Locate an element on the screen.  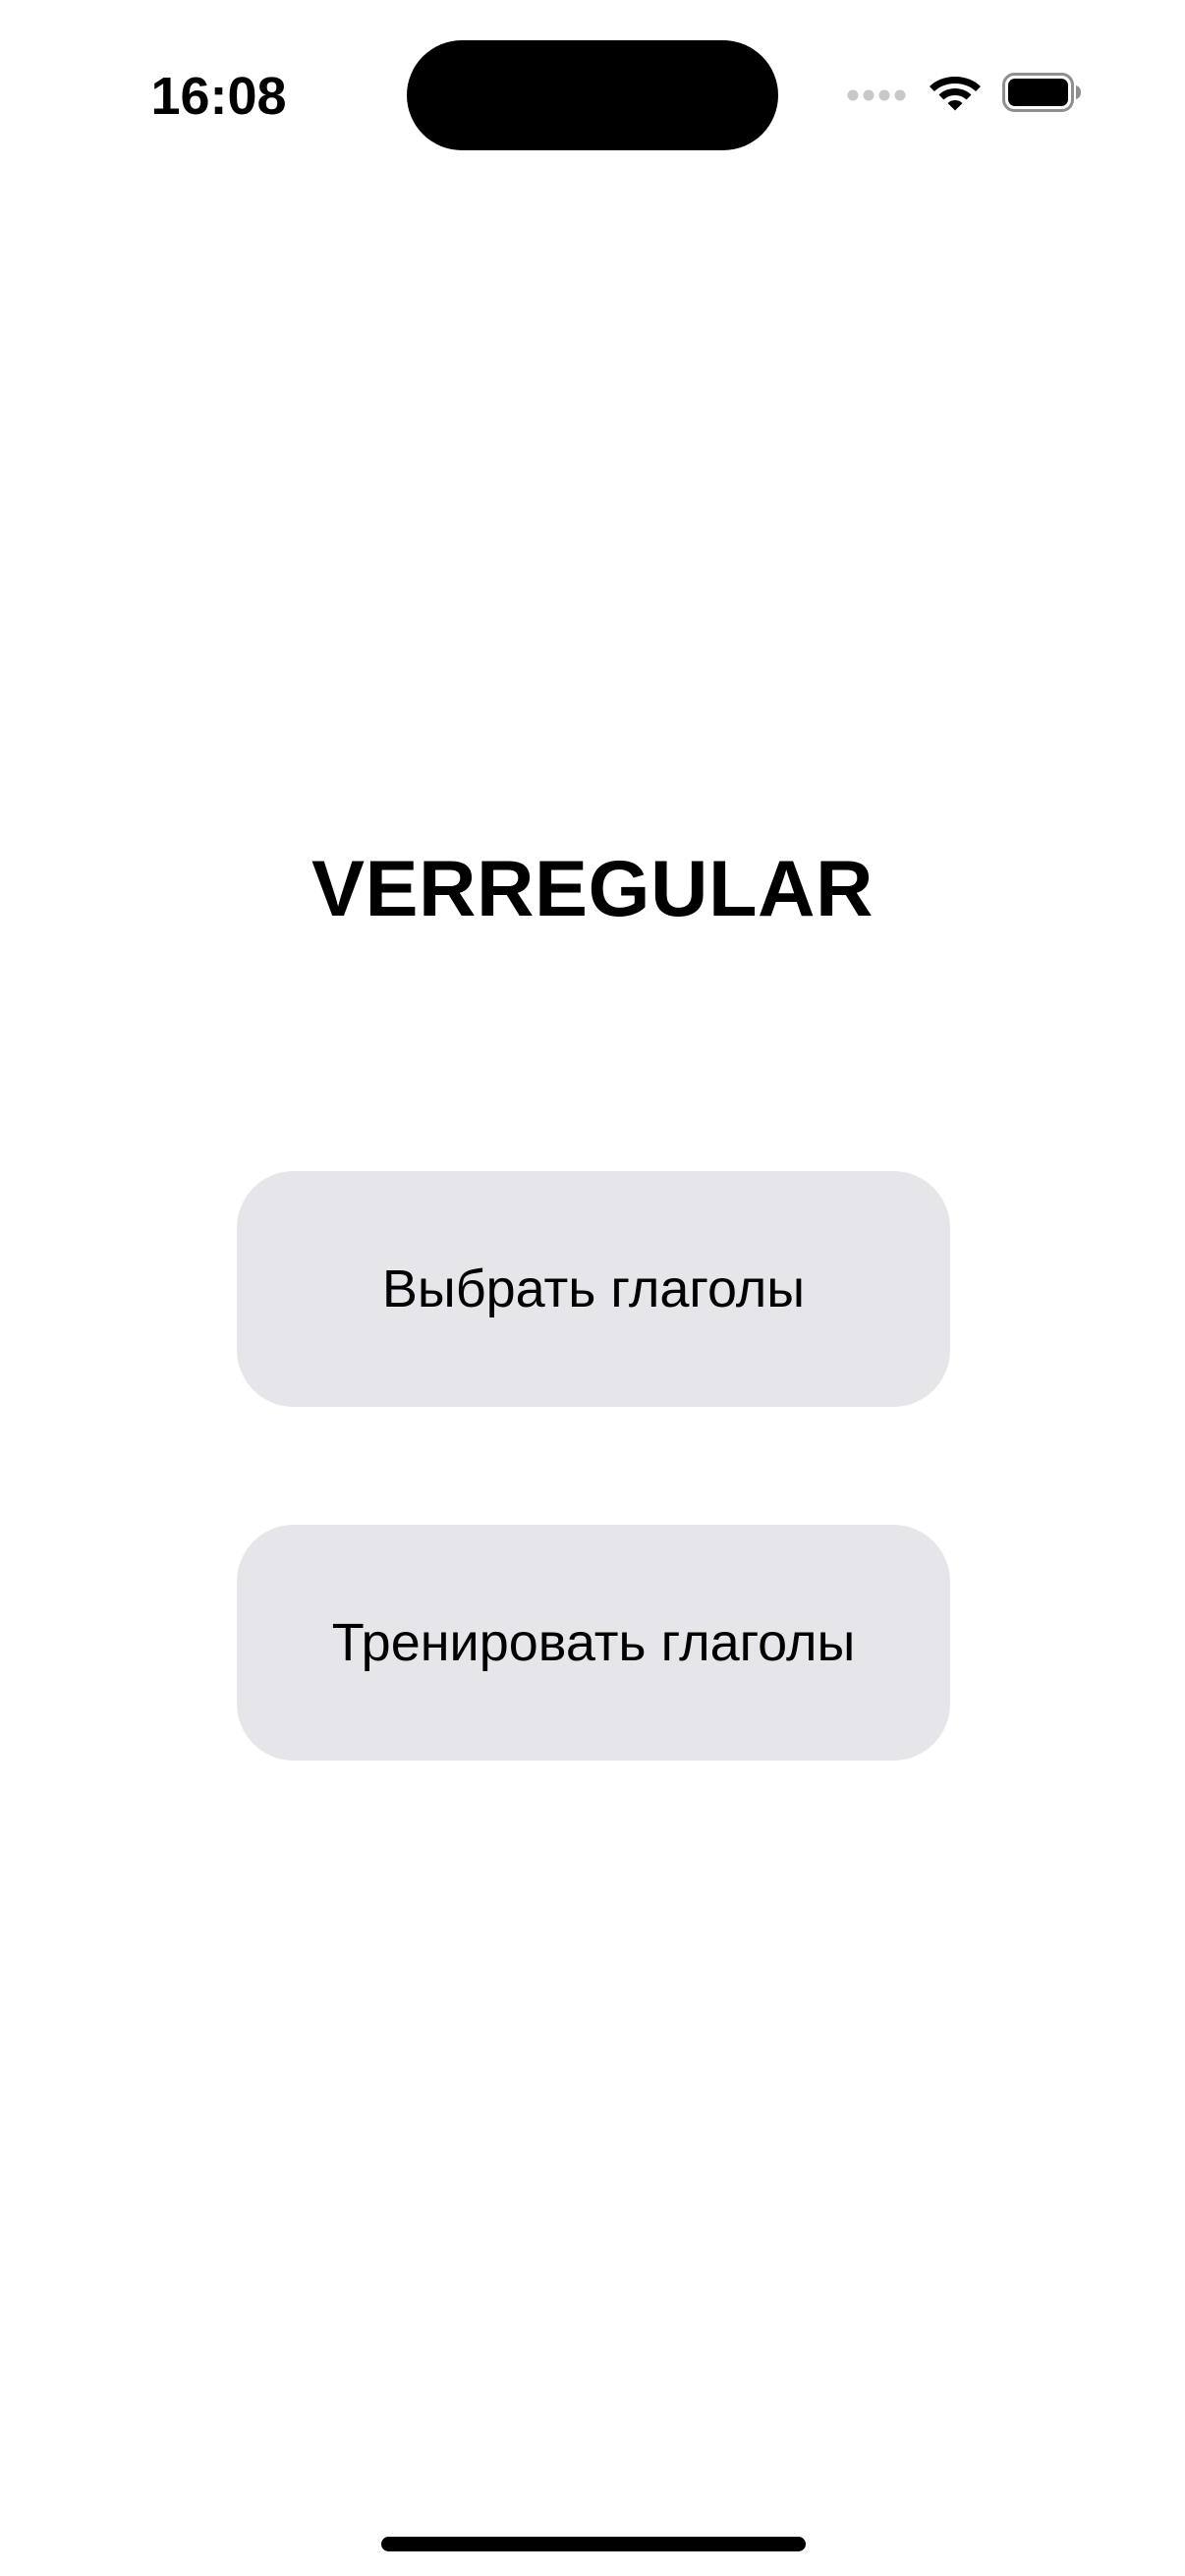
select-verbs-button-label: Выбрать глаголы is located at coordinates (594, 1289).